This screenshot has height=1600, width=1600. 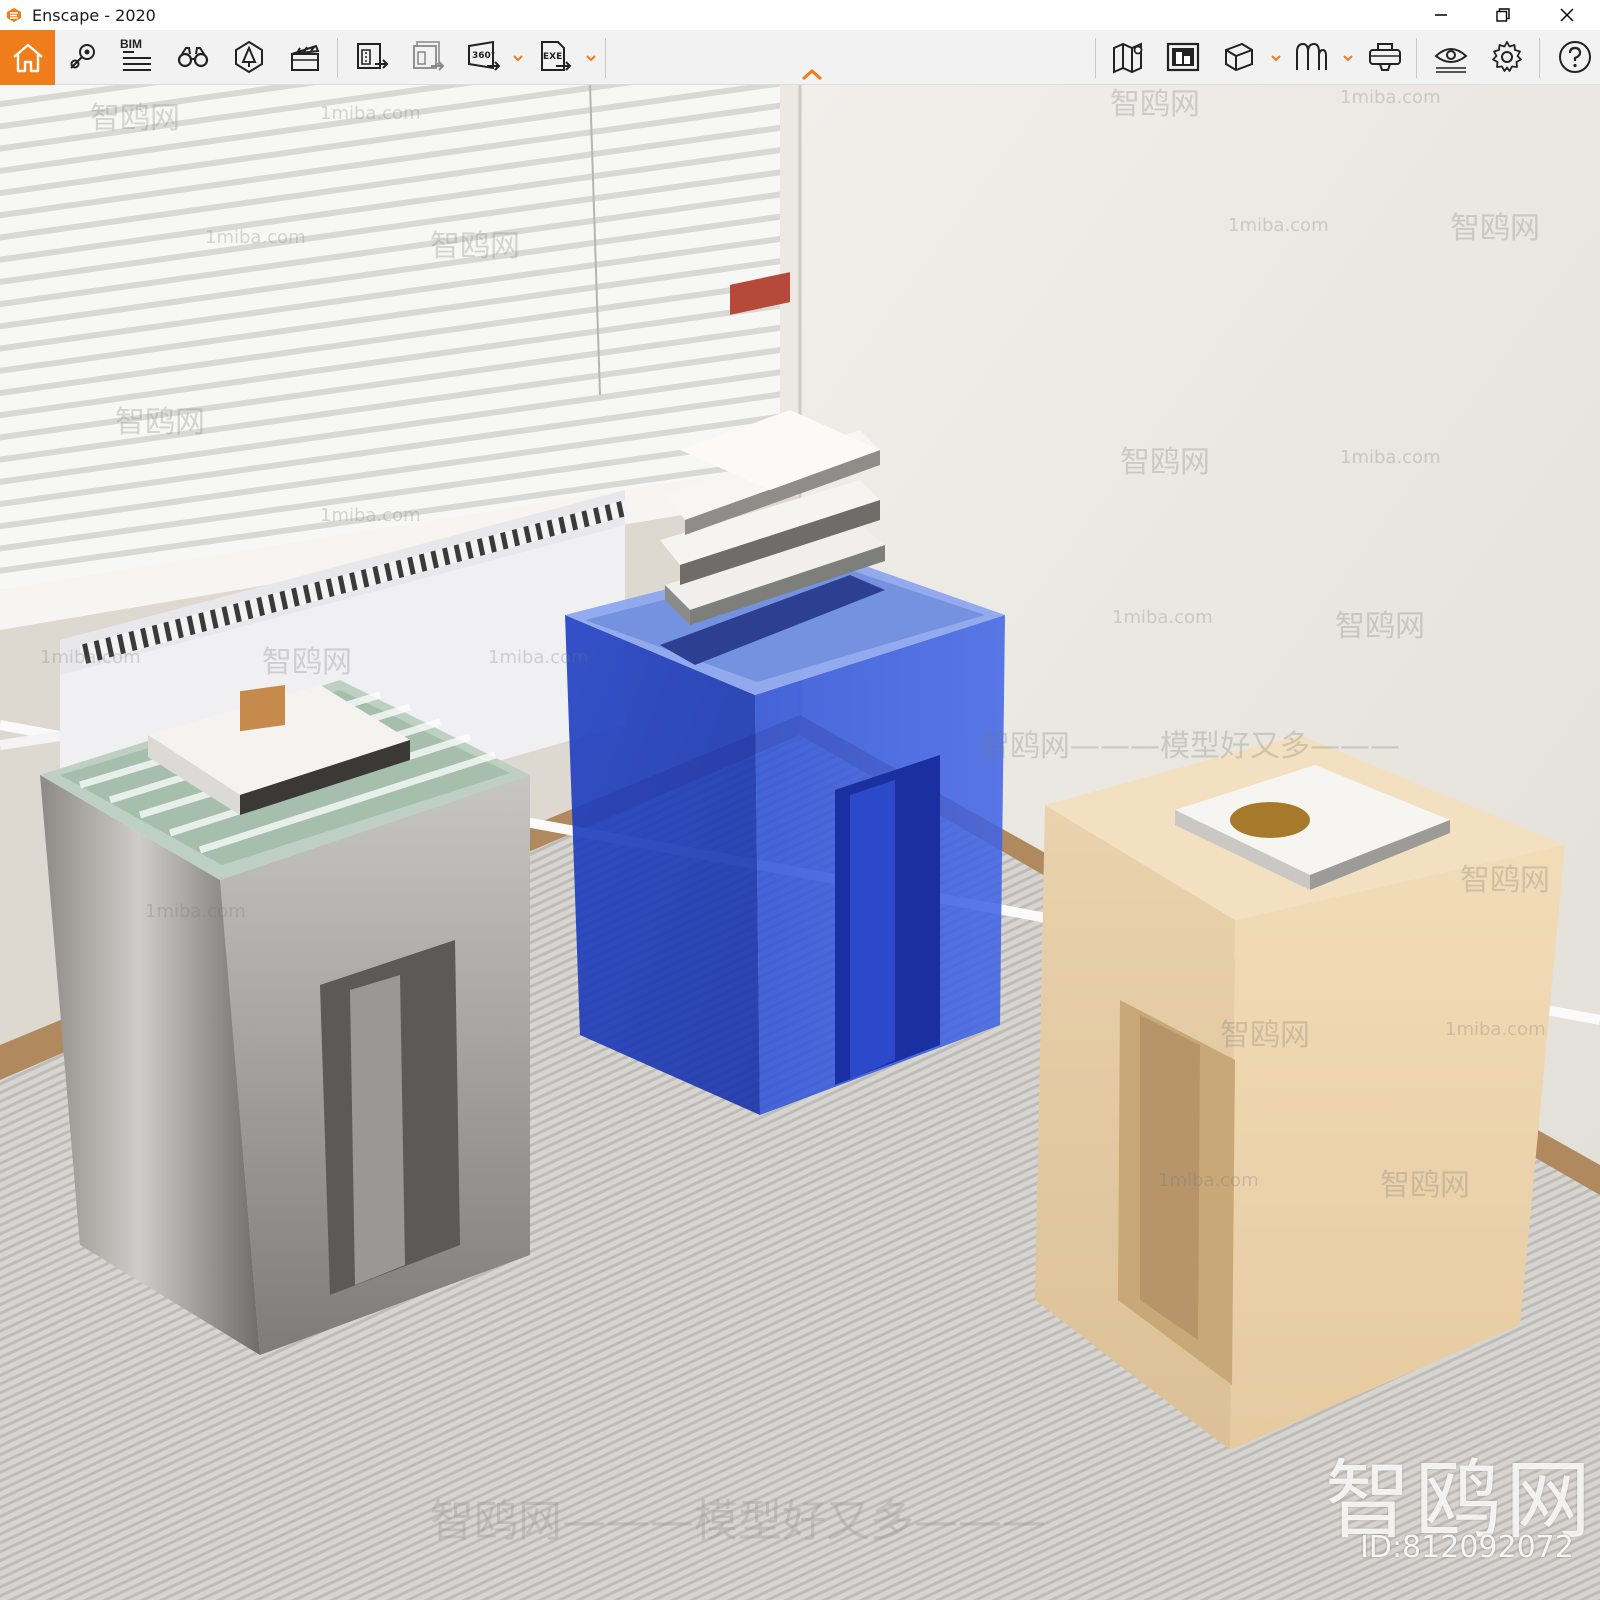 I want to click on gear-icon, so click(x=1507, y=56).